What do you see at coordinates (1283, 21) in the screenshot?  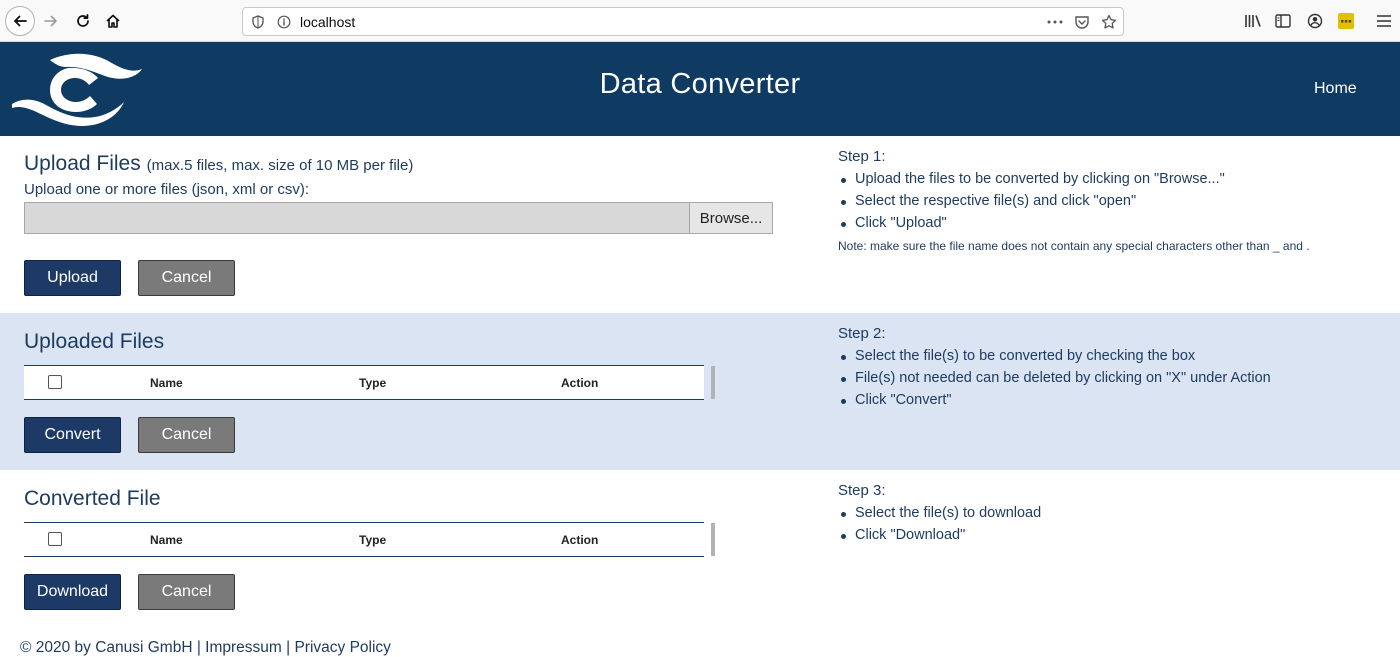 I see `sidebar-icon` at bounding box center [1283, 21].